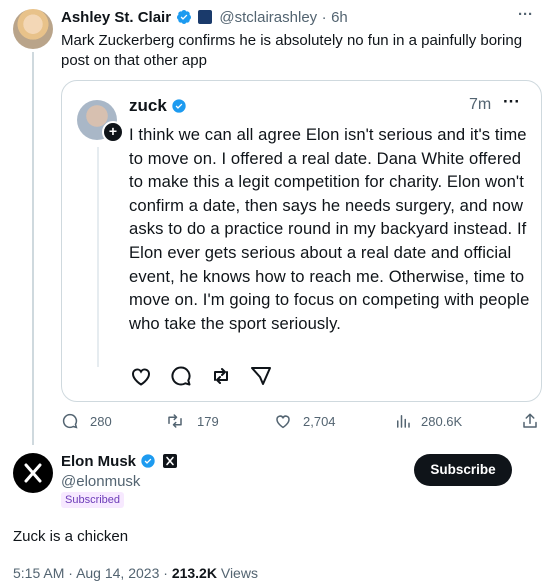 This screenshot has width=550, height=583. I want to click on author-name: Ashley St. Clair, so click(116, 17).